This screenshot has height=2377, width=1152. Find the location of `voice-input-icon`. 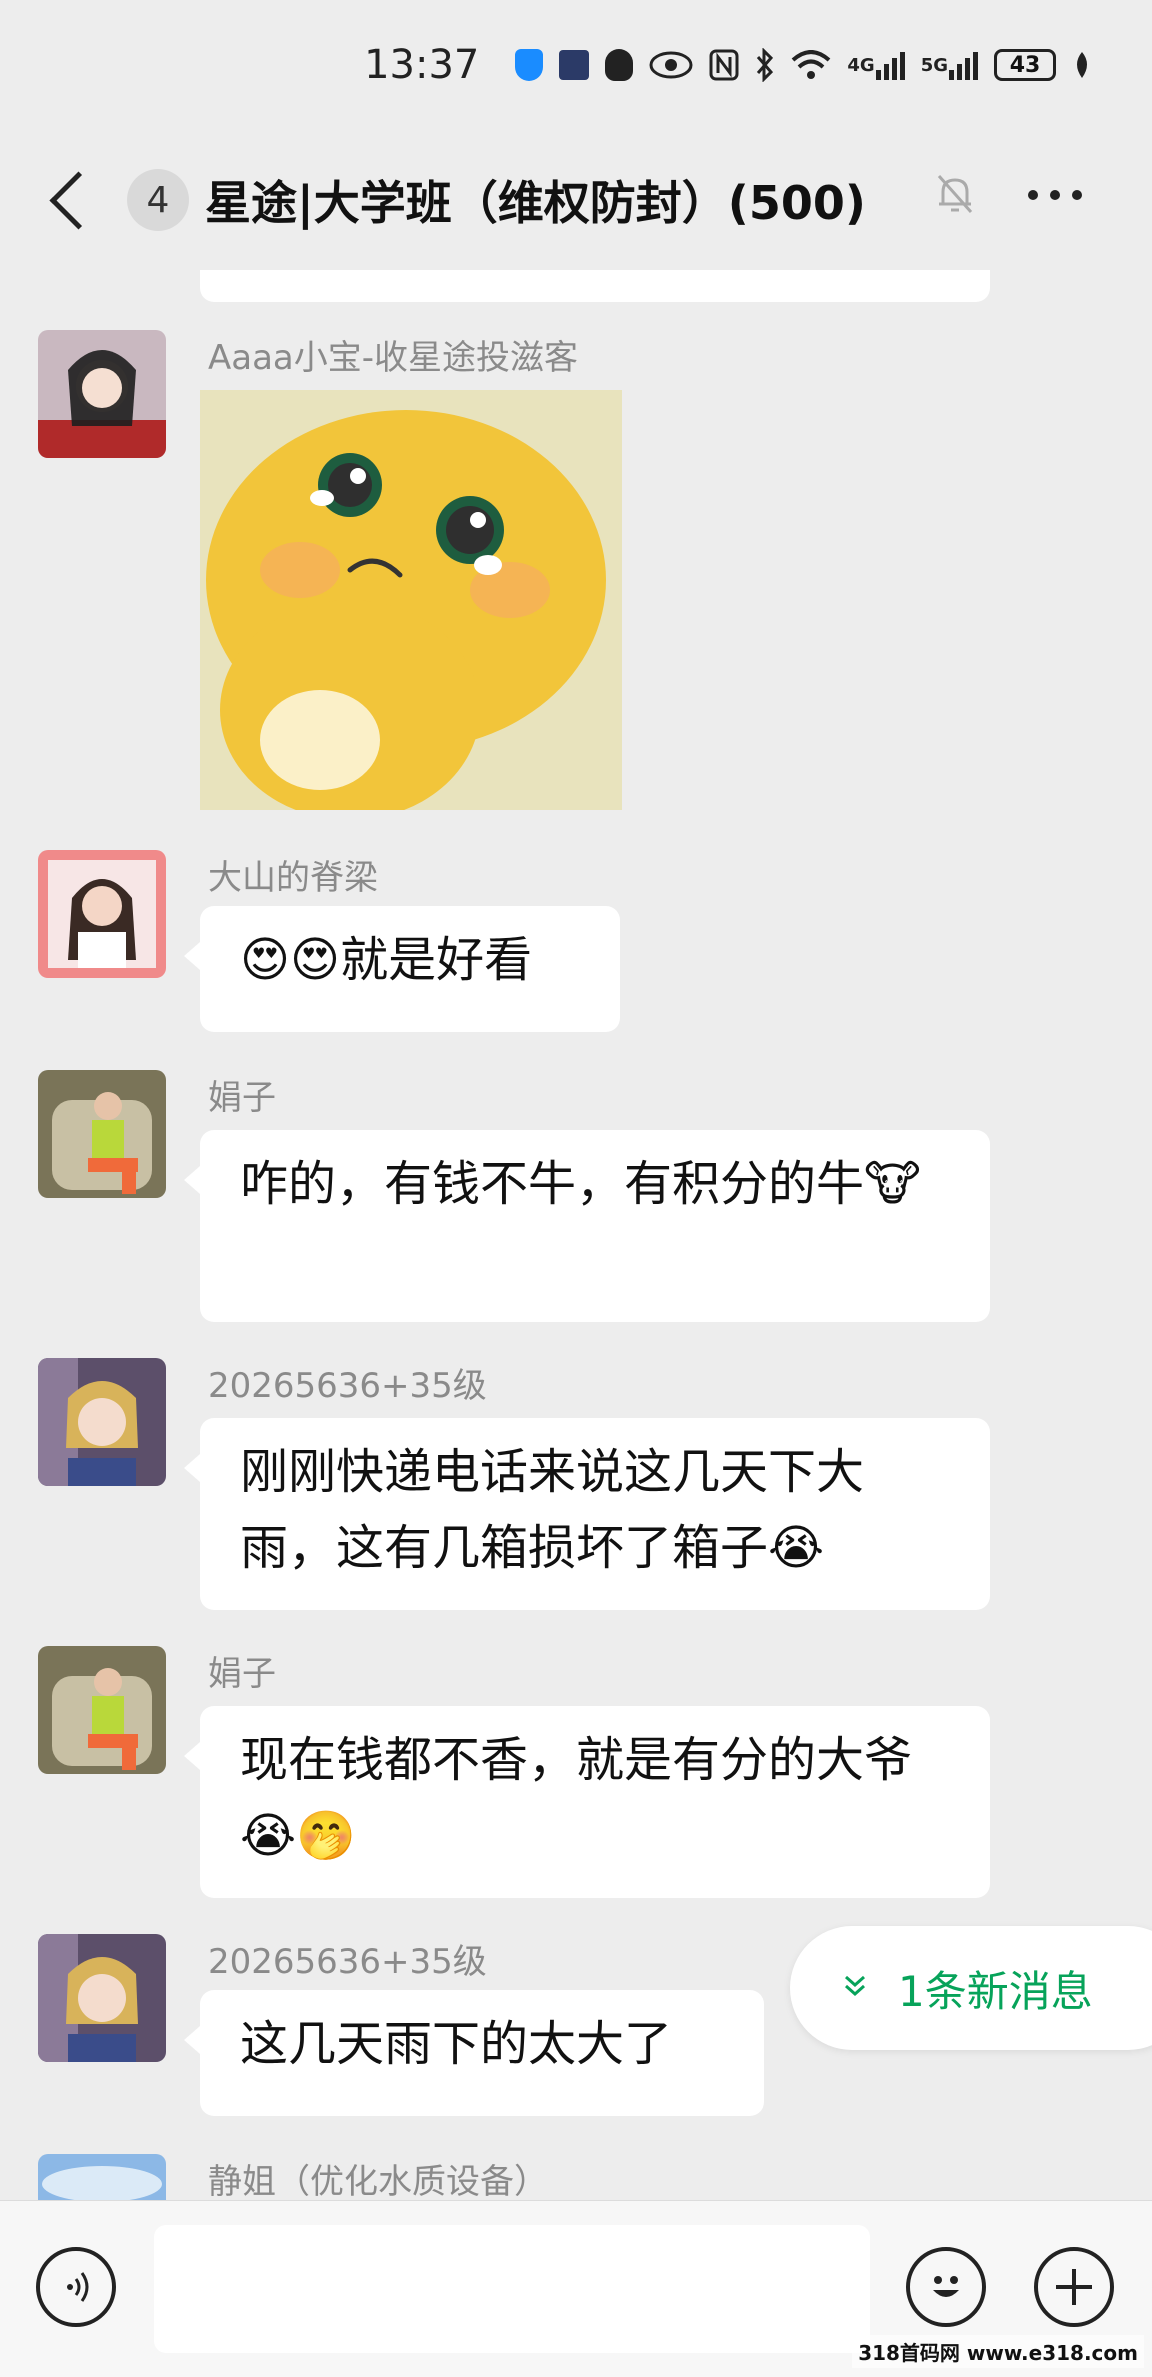

voice-input-icon is located at coordinates (76, 2287).